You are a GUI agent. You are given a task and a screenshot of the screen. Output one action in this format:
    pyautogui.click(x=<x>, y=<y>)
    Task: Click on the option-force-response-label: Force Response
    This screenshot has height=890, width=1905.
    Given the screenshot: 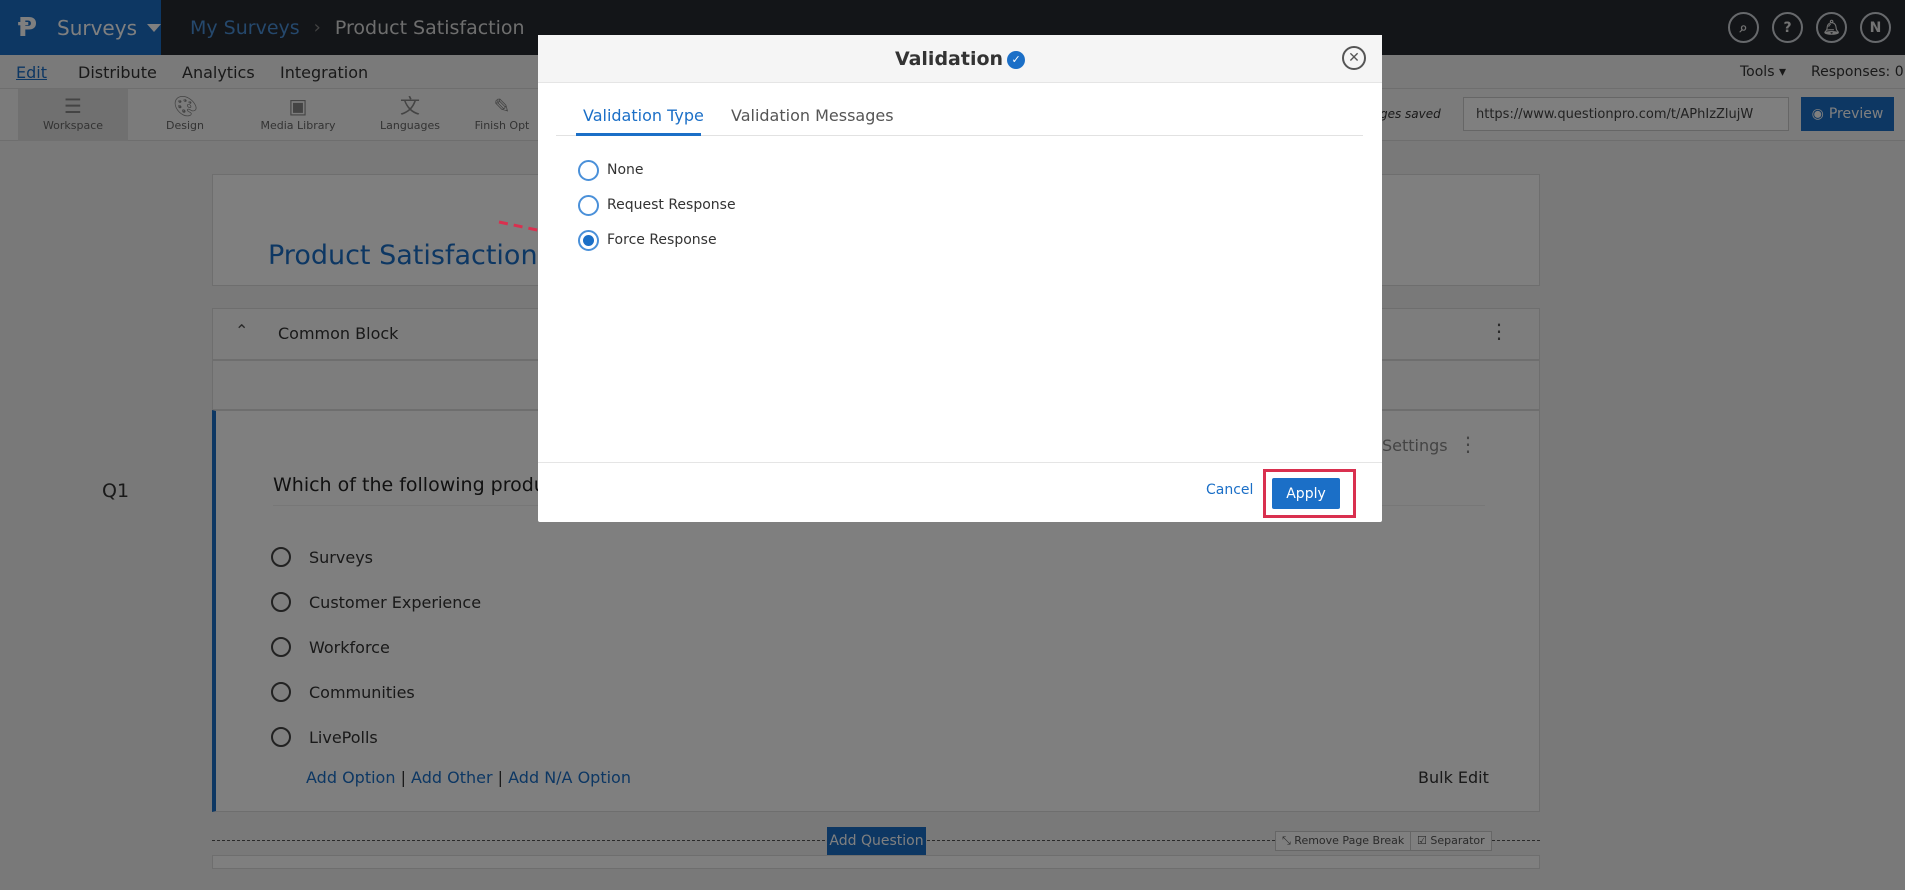 What is the action you would take?
    pyautogui.click(x=662, y=240)
    